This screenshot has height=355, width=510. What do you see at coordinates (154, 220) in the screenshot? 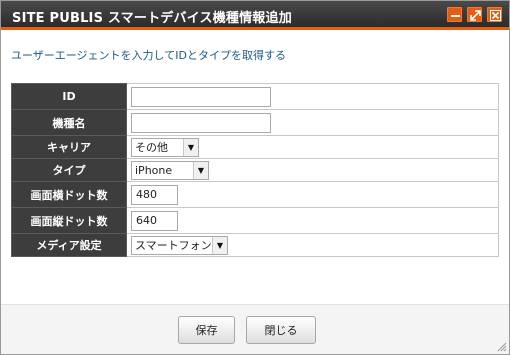
I see `screen-height-input: 640` at bounding box center [154, 220].